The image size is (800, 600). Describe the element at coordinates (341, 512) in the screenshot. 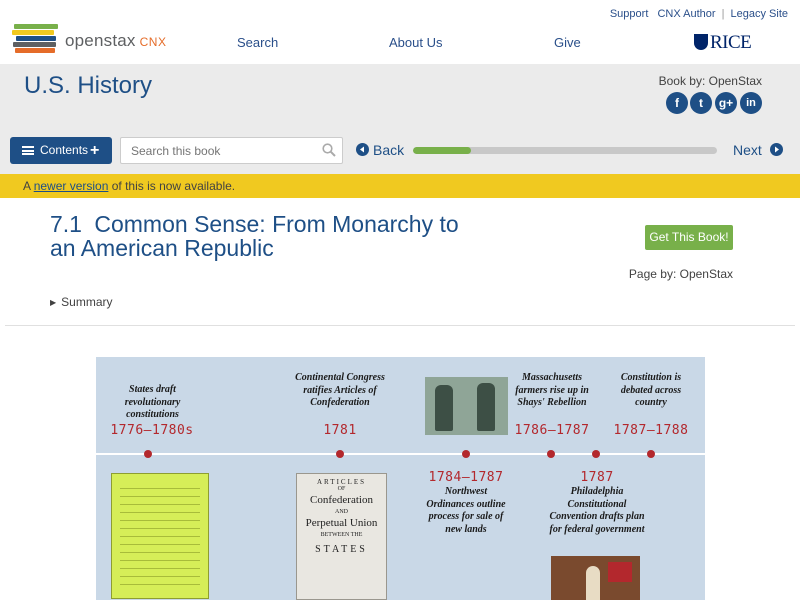

I see `articles-image-text: AND` at that location.